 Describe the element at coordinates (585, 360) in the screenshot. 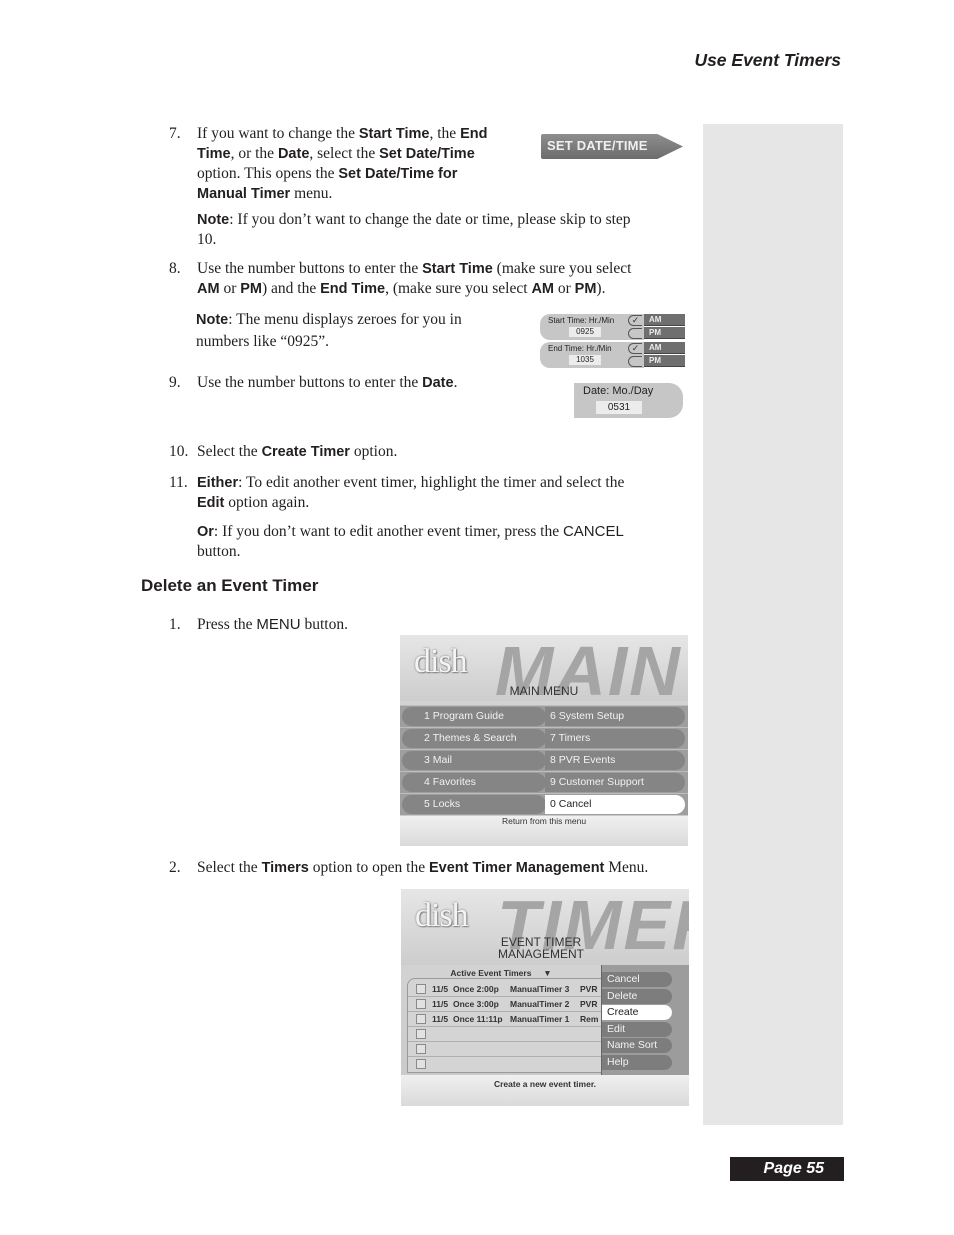

I see `end-time-input: 1035` at that location.